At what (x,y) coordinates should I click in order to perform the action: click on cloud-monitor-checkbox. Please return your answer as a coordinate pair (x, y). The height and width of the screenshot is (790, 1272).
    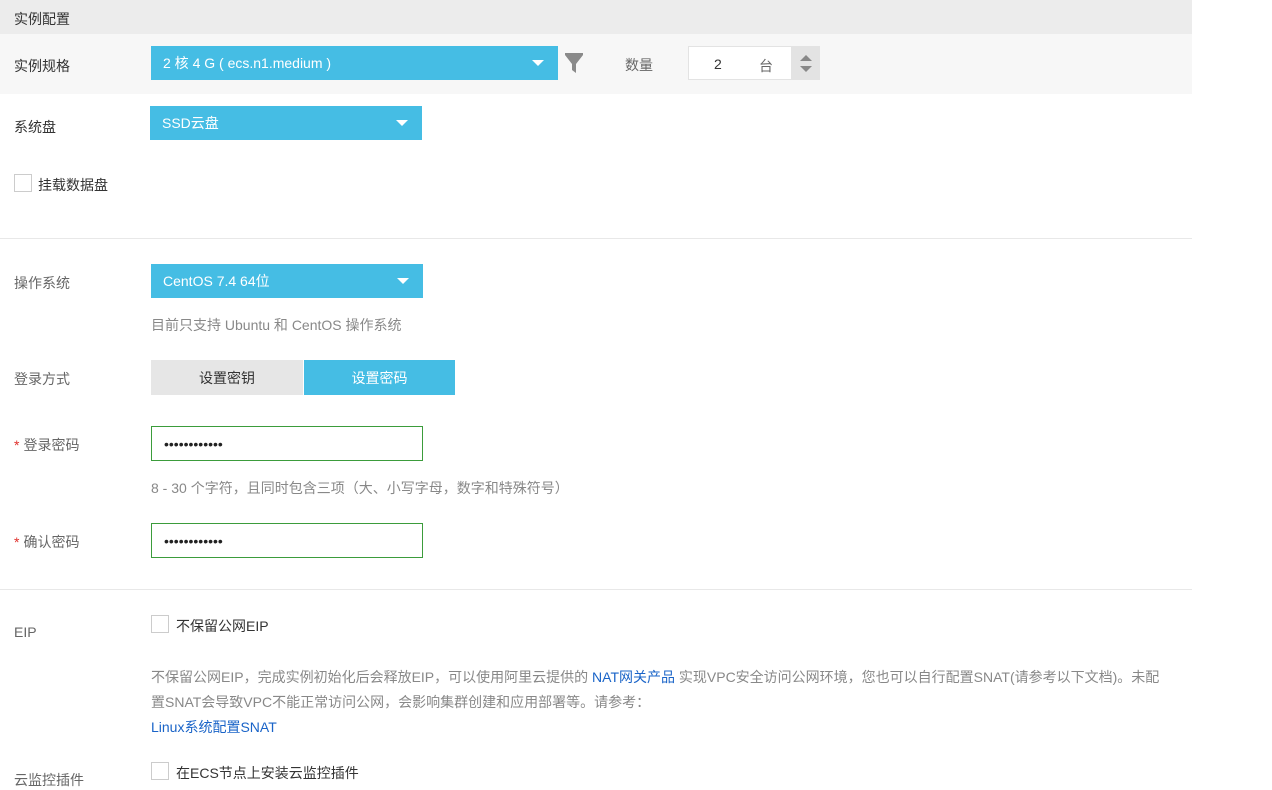
    Looking at the image, I should click on (160, 771).